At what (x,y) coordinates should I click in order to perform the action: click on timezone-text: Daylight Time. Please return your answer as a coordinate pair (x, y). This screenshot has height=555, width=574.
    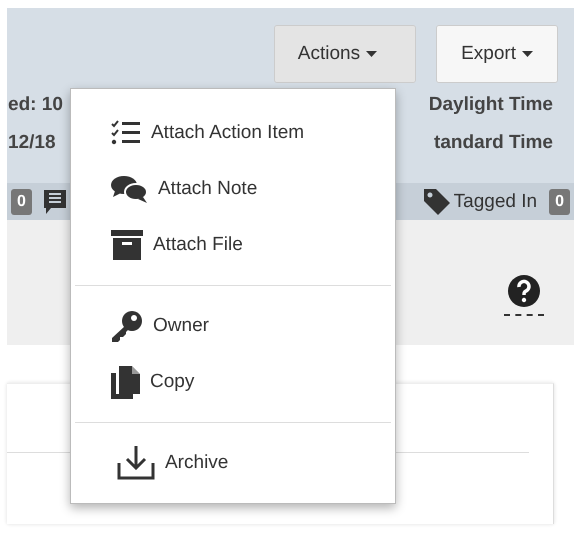
    Looking at the image, I should click on (490, 105).